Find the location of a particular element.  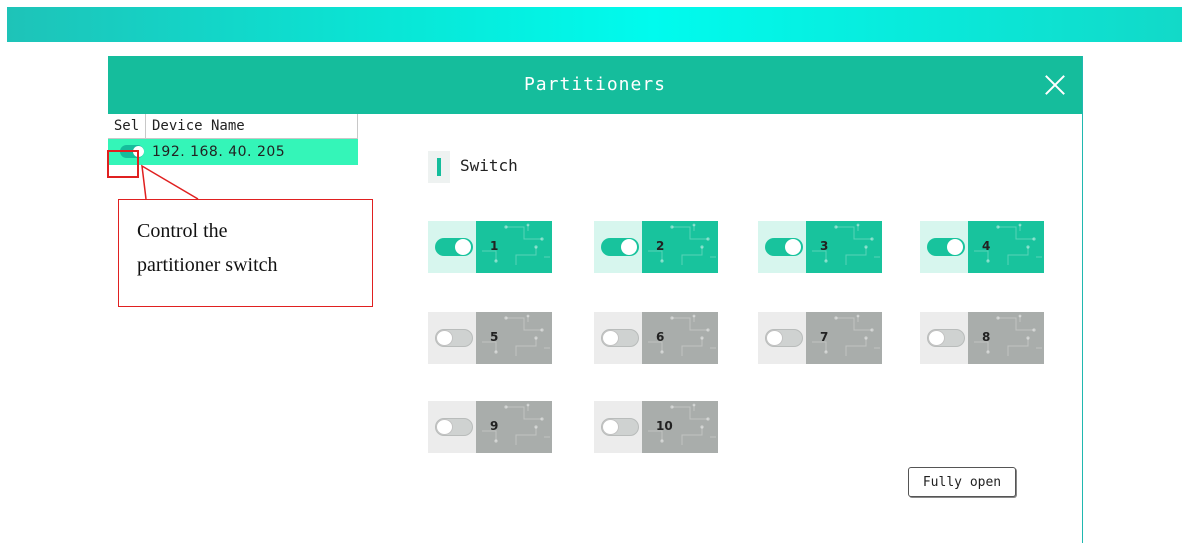

zone-tile: 1 is located at coordinates (490, 247).